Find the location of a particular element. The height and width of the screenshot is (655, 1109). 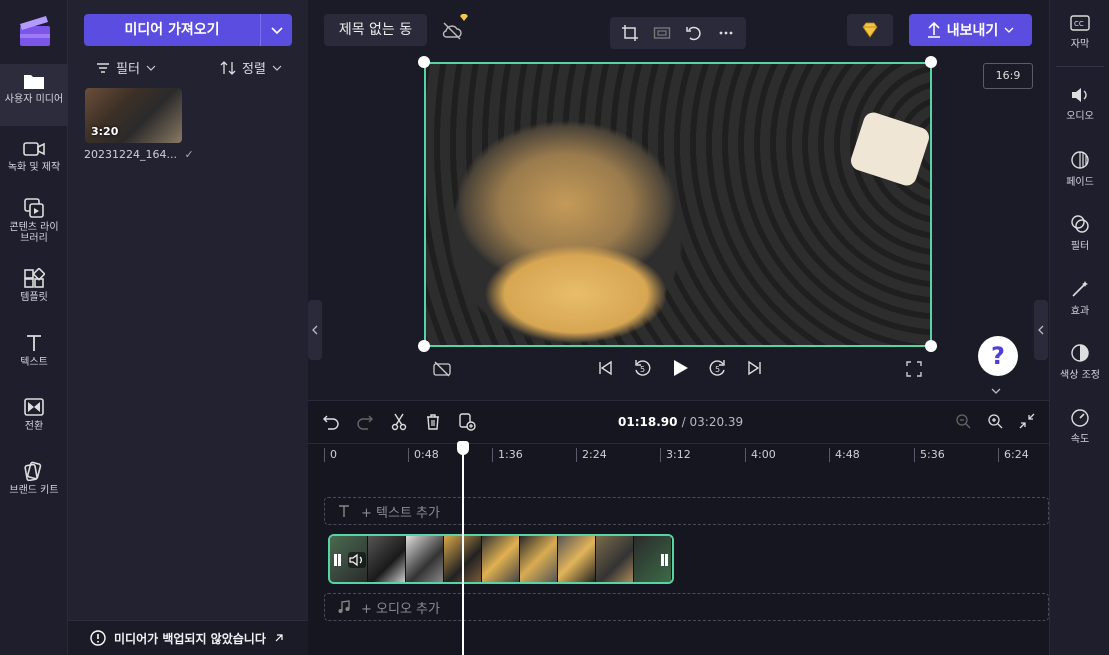

audio-track: + 오디오 추가 is located at coordinates (686, 607).